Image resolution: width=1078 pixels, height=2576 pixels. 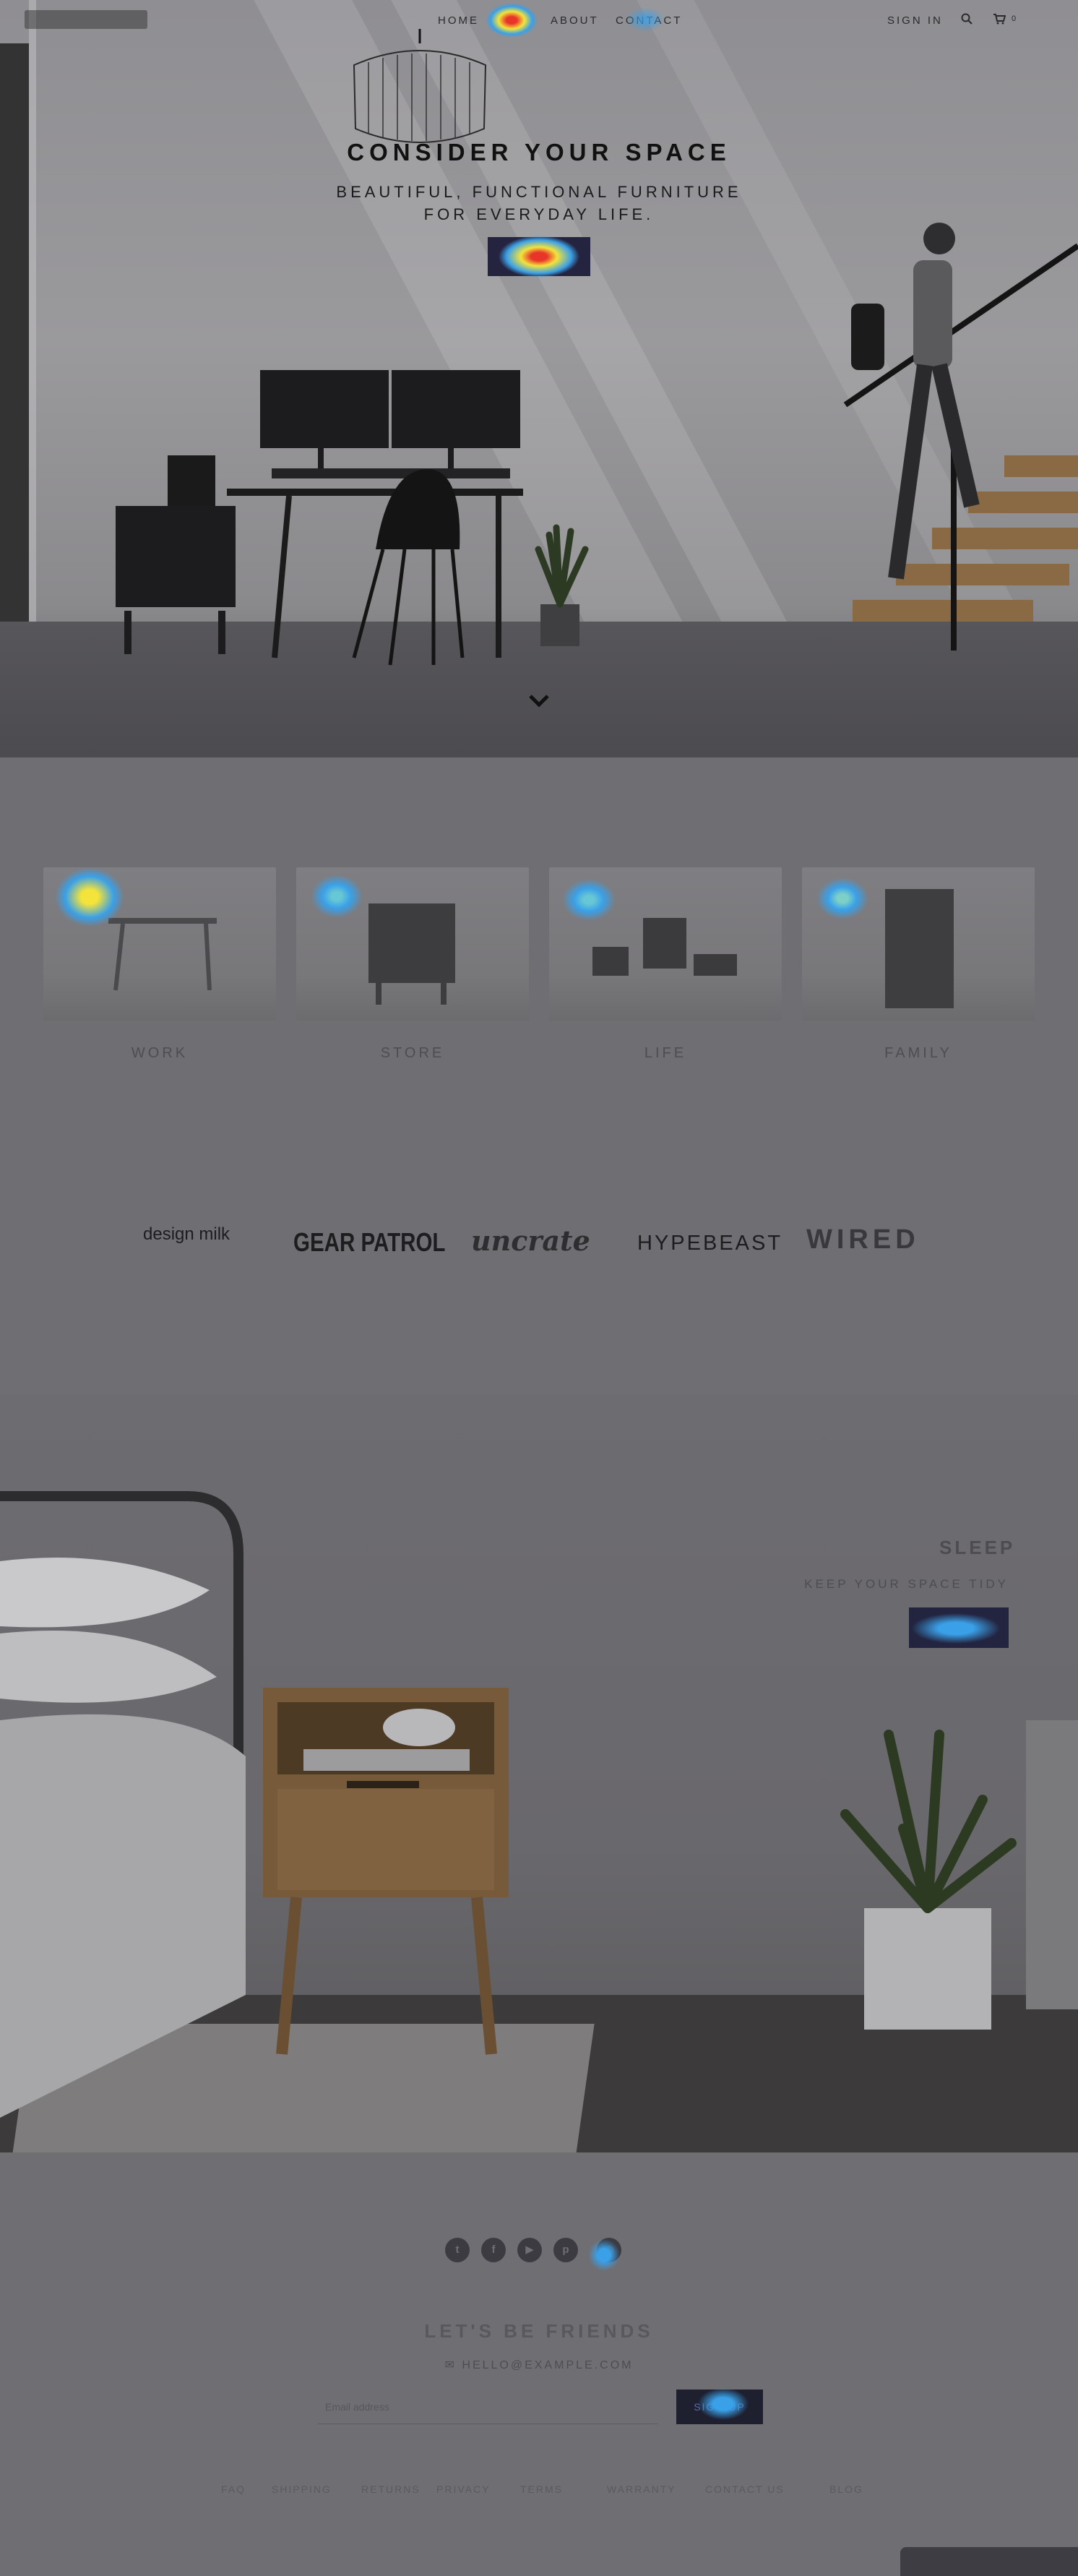 What do you see at coordinates (487, 2407) in the screenshot?
I see `newsletter-email-input` at bounding box center [487, 2407].